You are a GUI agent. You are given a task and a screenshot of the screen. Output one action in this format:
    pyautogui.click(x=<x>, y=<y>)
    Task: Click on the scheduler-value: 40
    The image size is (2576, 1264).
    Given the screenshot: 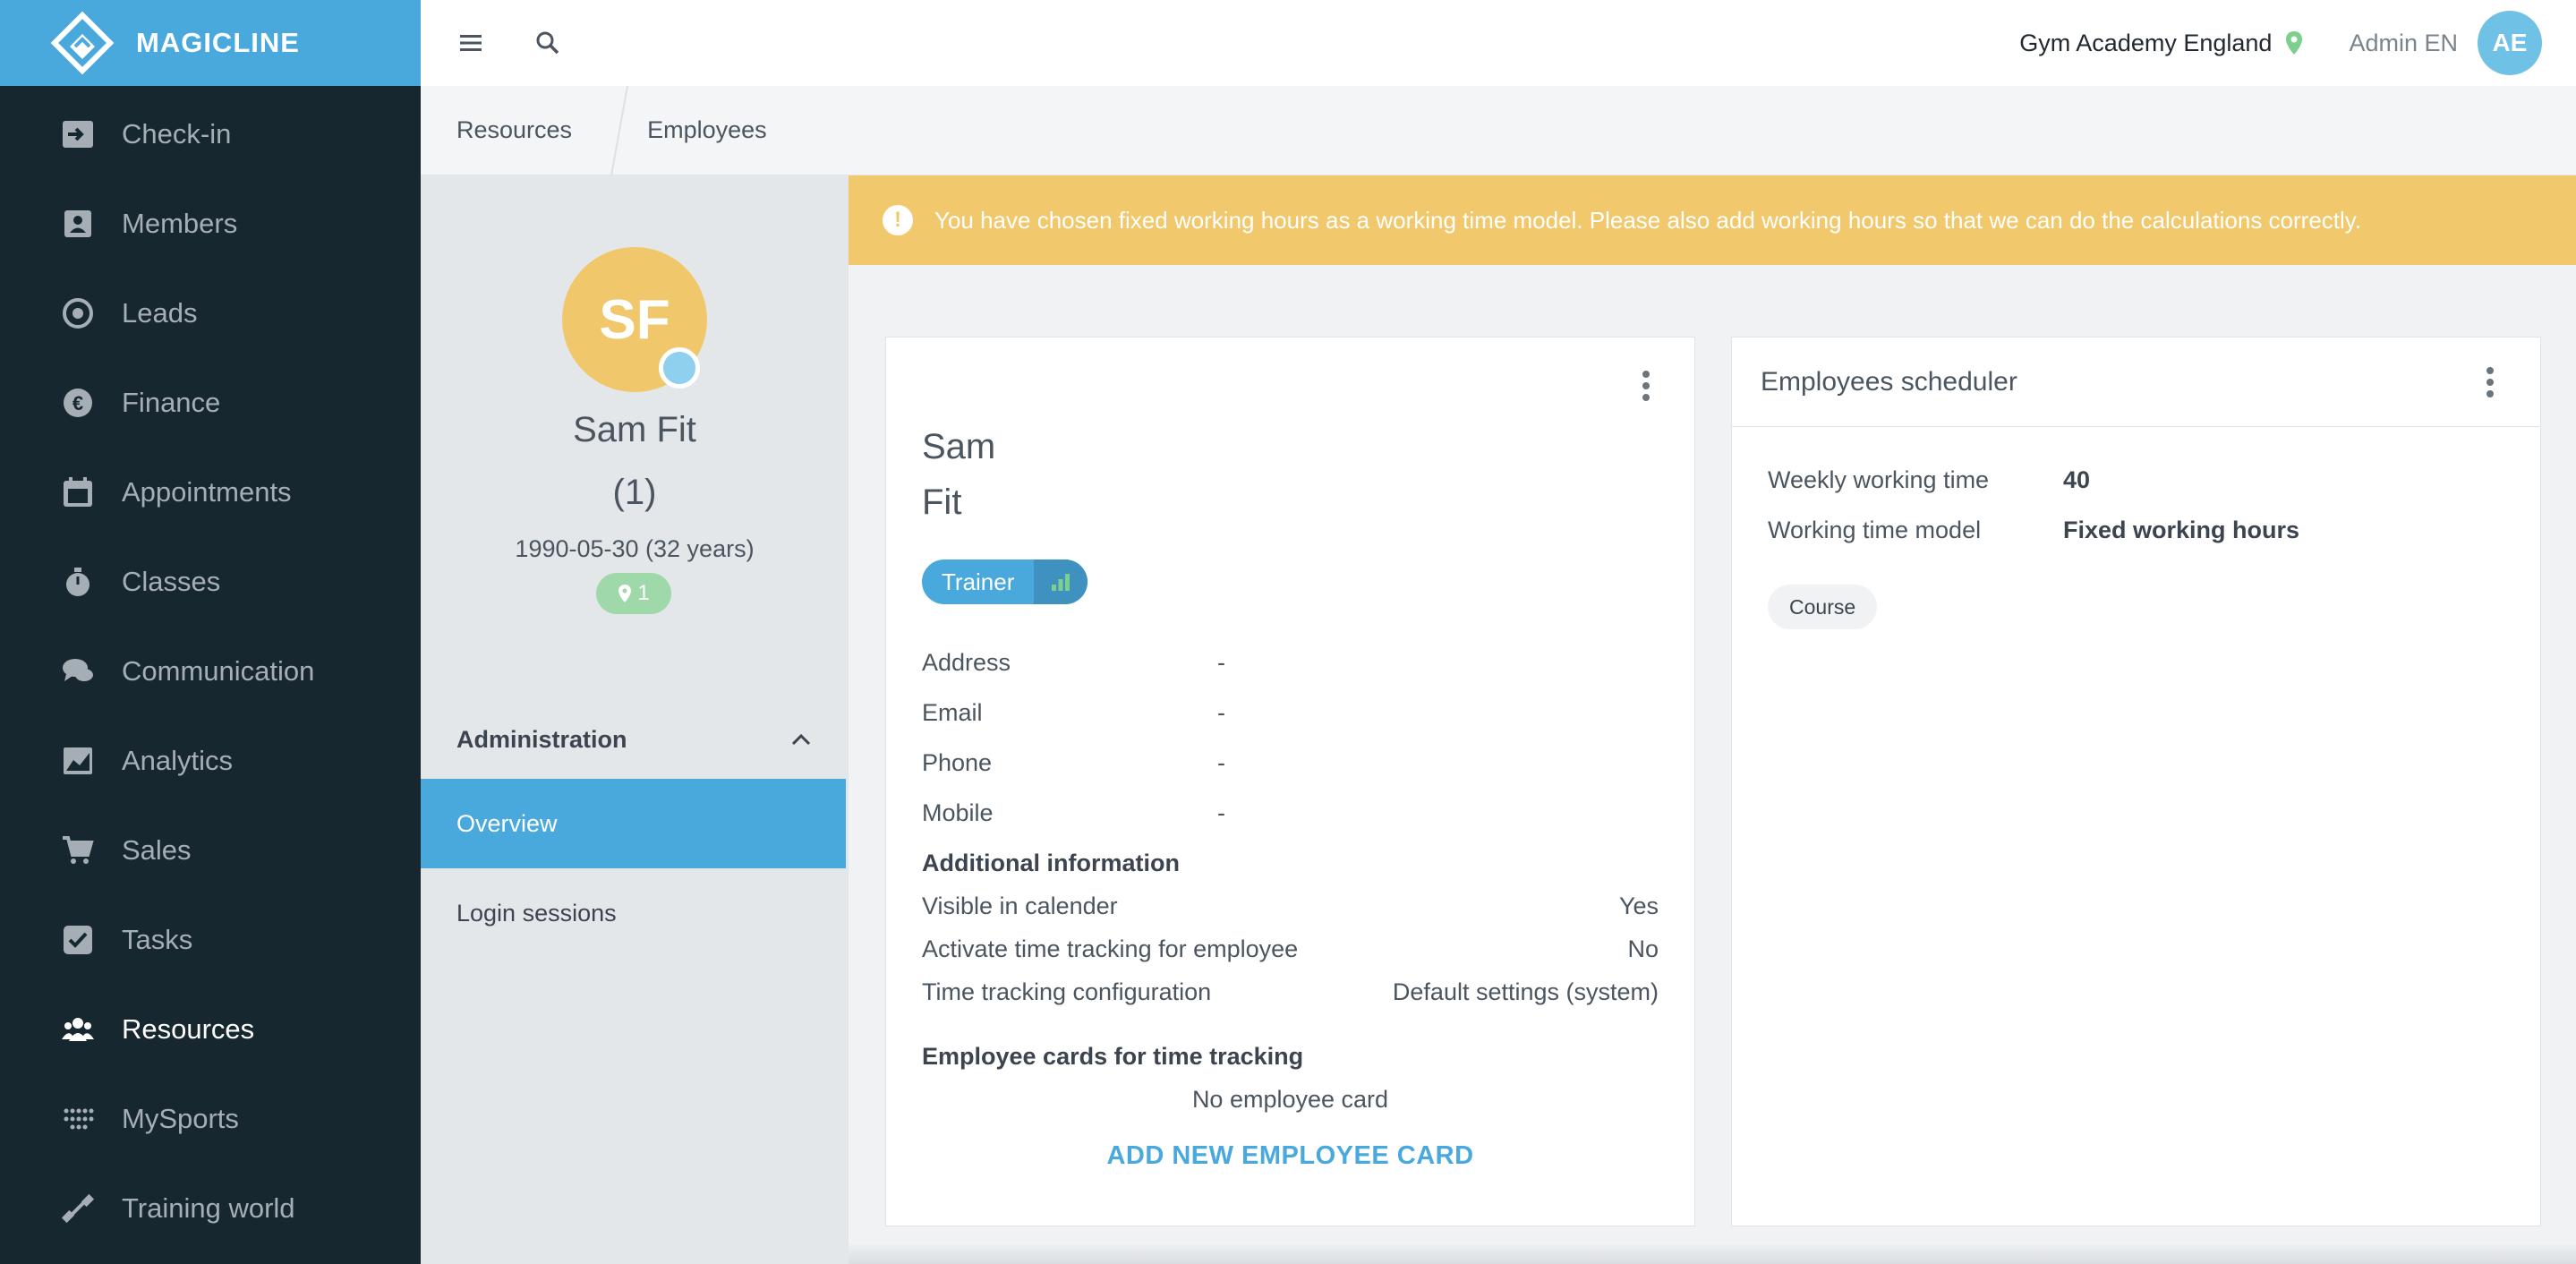 What is the action you would take?
    pyautogui.click(x=2077, y=479)
    